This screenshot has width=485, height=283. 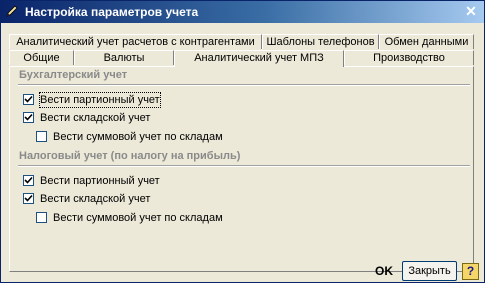 I want to click on tab-currencies: Валюты, so click(x=124, y=57).